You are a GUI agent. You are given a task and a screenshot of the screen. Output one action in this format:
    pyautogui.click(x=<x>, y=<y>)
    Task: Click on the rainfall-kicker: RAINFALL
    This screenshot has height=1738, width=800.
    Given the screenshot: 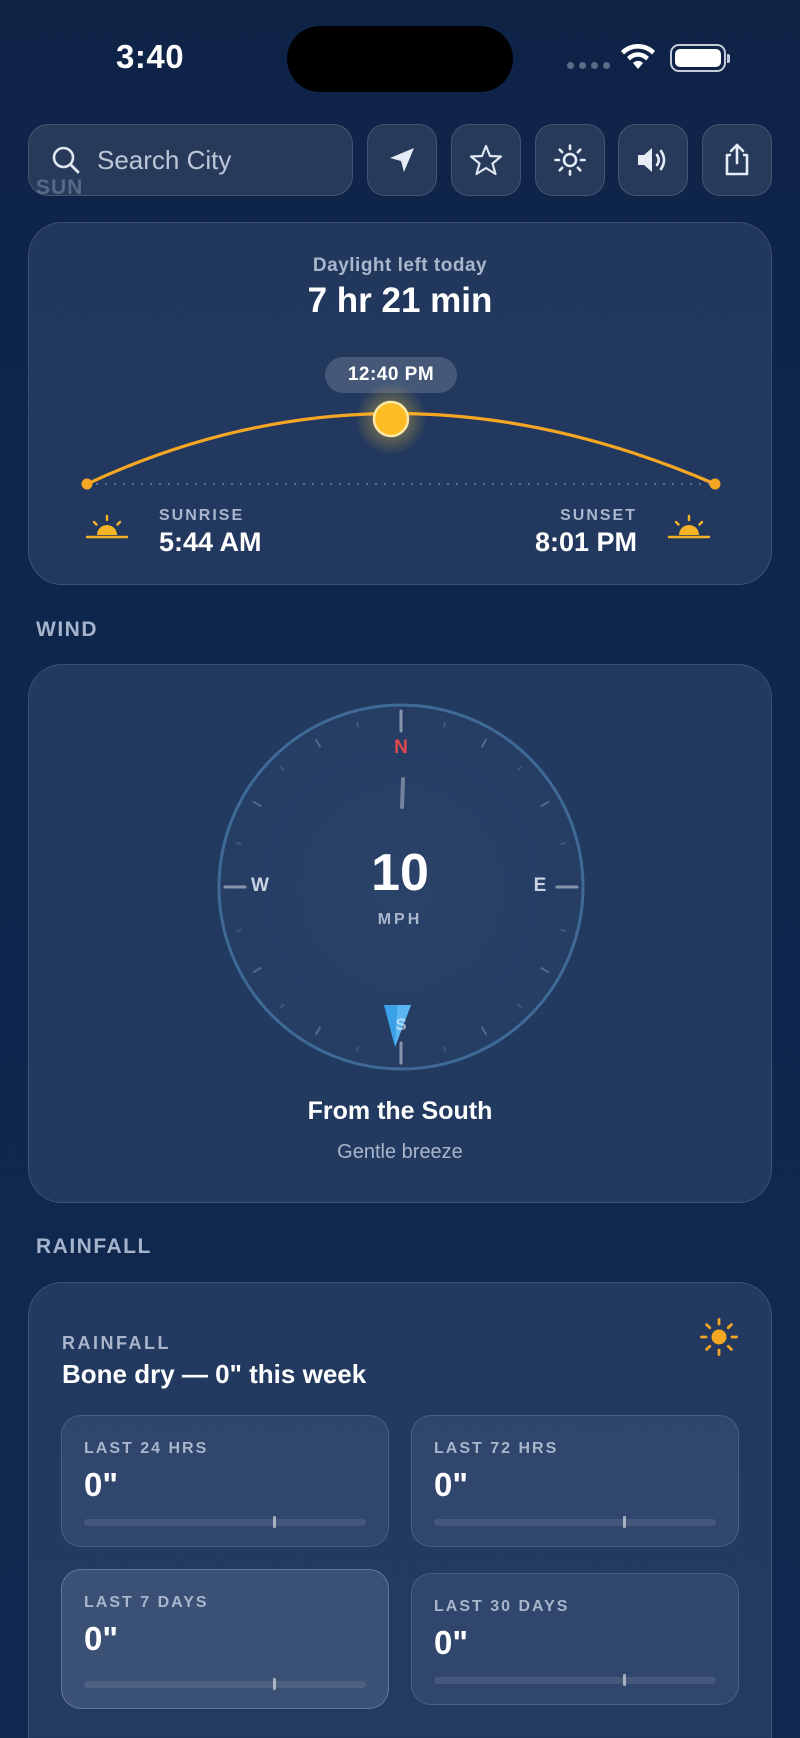 What is the action you would take?
    pyautogui.click(x=116, y=1343)
    